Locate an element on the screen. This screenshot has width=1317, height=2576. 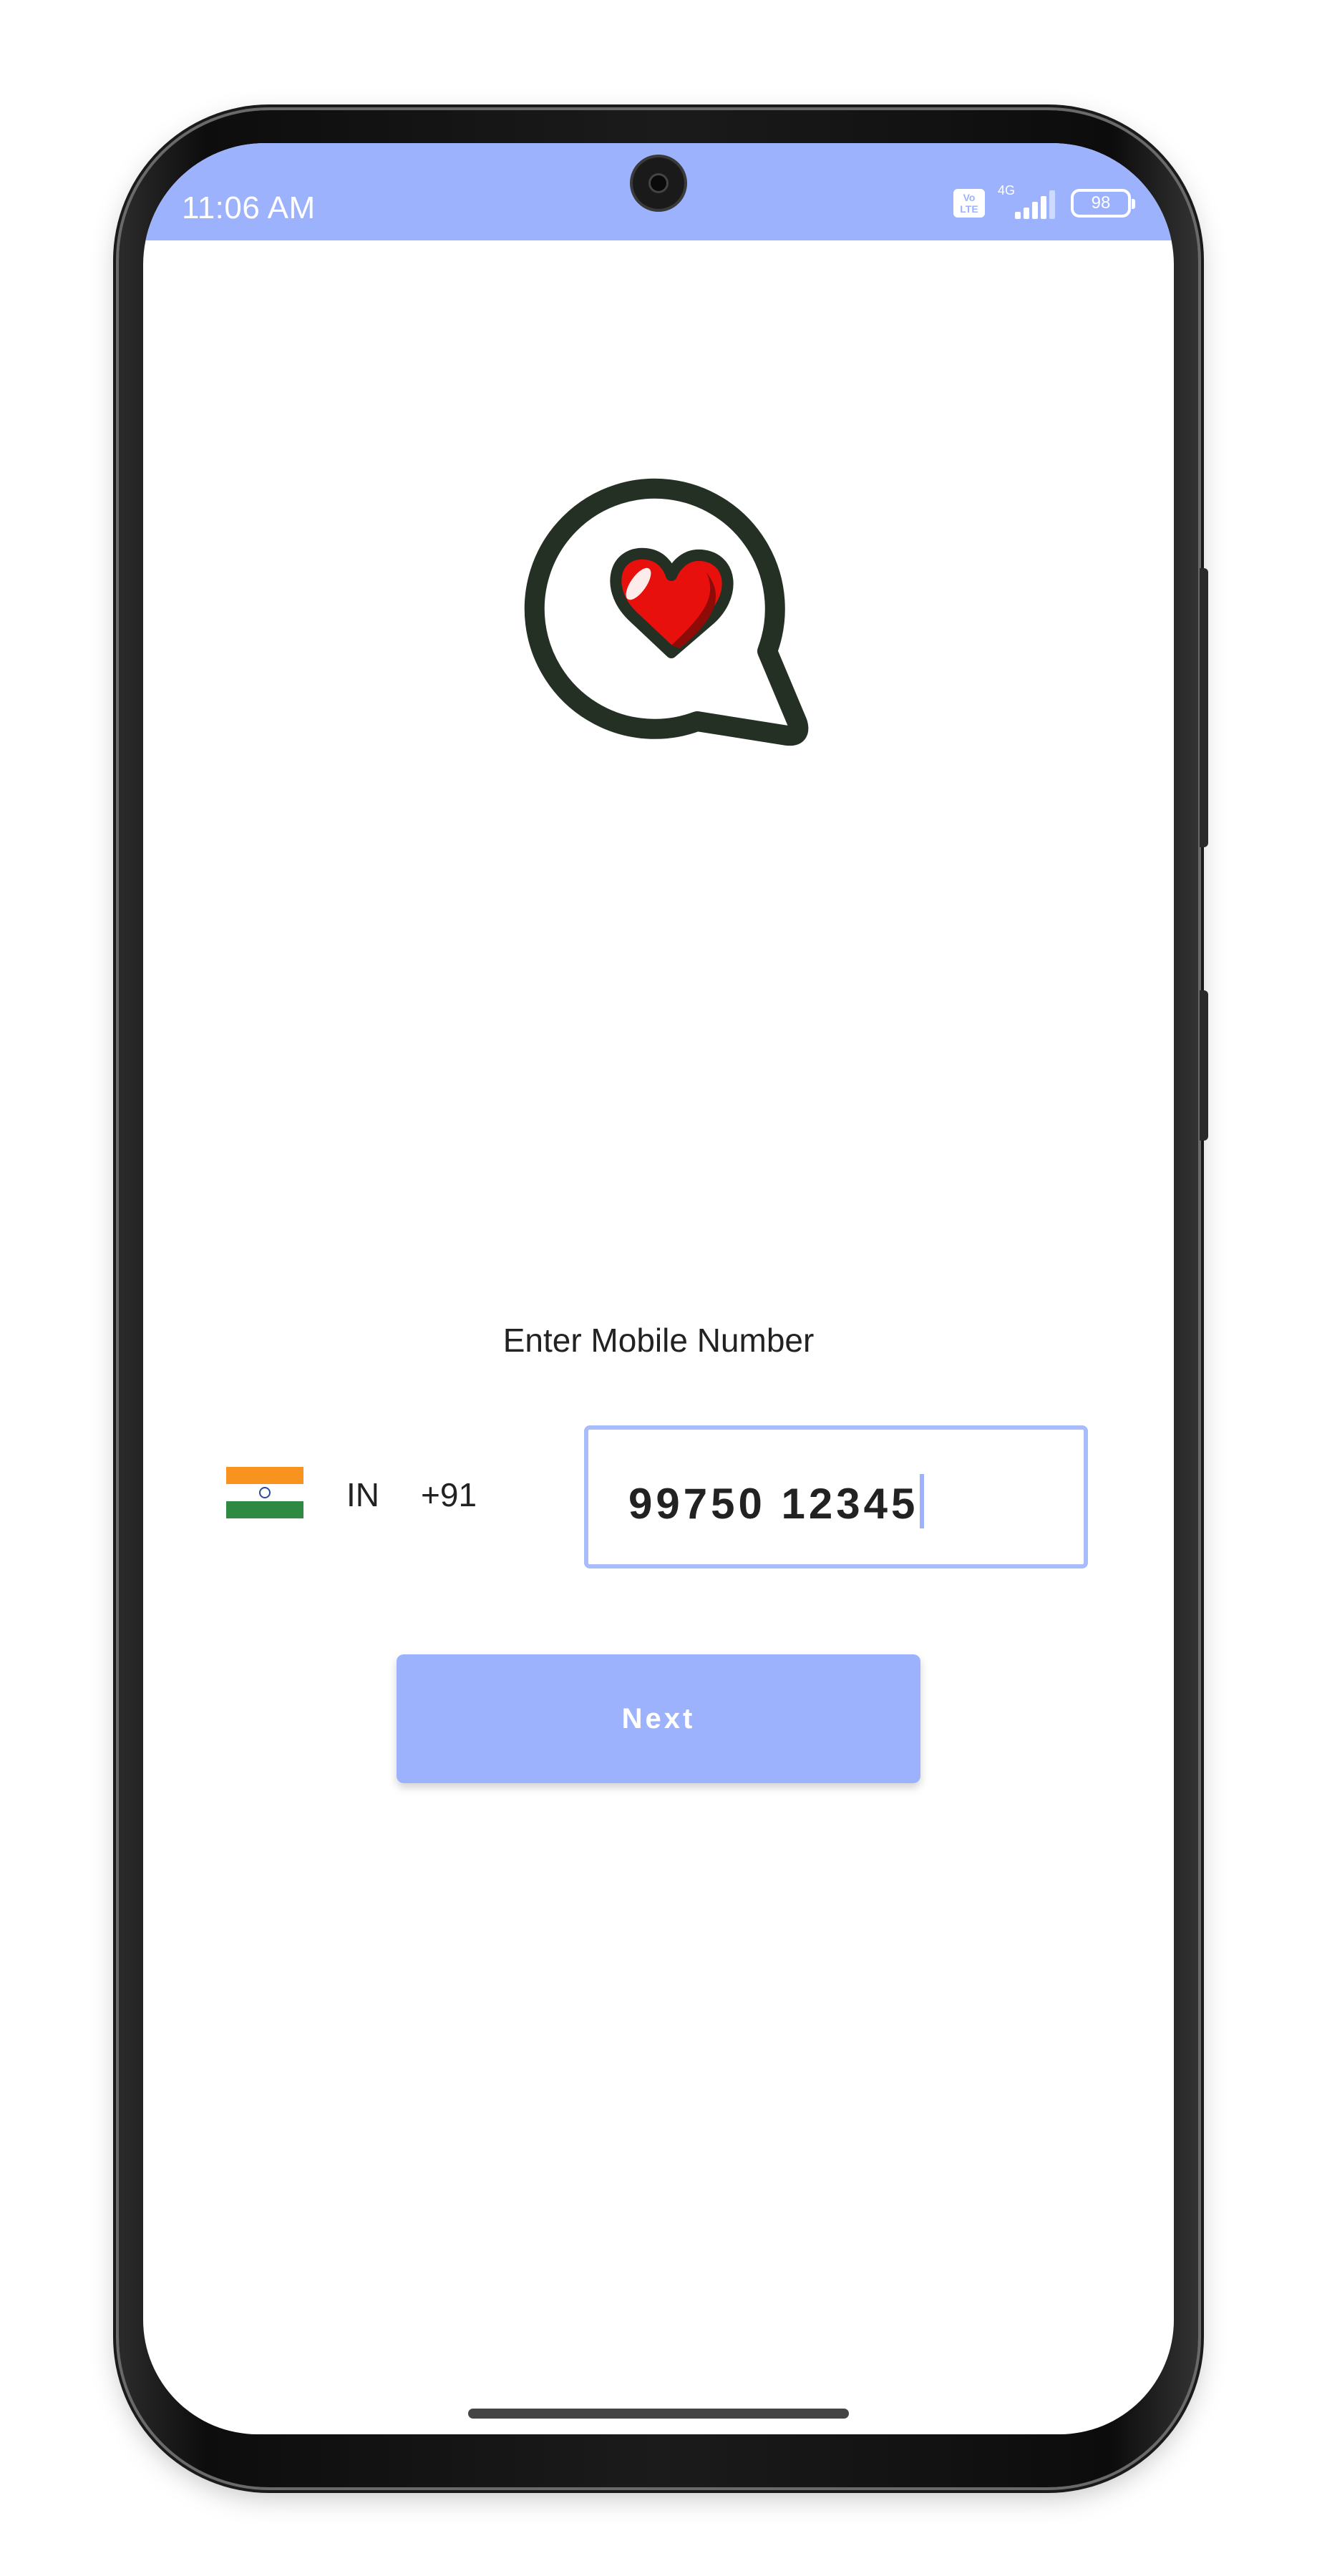
status-icons: Vo LTE 4G 98 is located at coordinates (1044, 201).